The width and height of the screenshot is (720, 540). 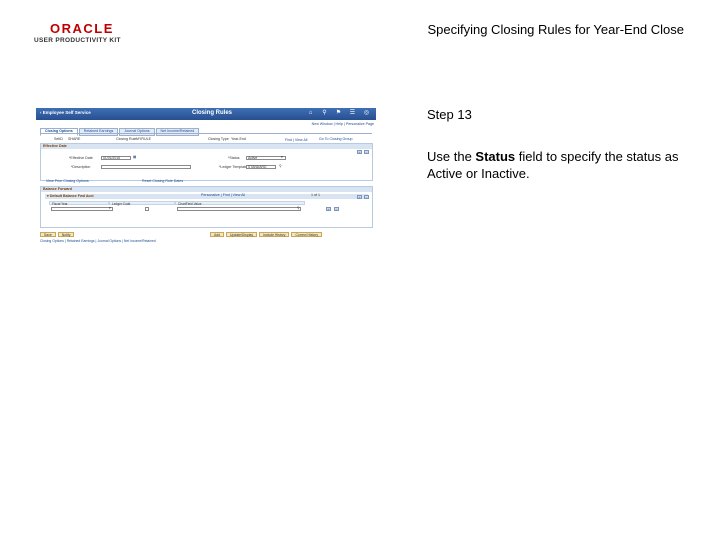 I want to click on chartfield-lookup-icon: ⚲, so click(x=298, y=208).